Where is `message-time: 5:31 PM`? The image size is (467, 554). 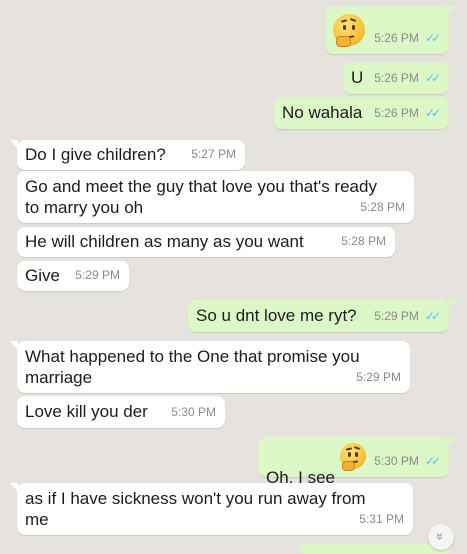
message-time: 5:31 PM is located at coordinates (381, 519).